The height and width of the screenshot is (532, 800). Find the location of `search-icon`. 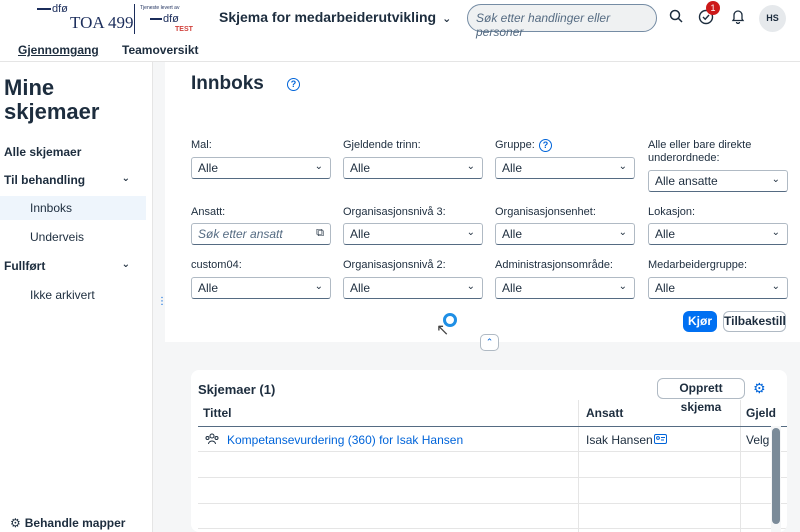

search-icon is located at coordinates (676, 18).